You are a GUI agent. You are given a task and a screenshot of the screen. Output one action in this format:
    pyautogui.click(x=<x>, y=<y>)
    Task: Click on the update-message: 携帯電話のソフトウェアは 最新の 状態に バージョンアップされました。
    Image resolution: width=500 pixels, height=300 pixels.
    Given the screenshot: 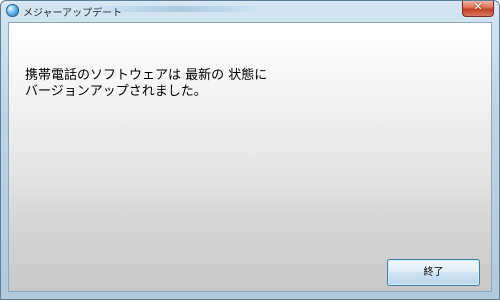 What is the action you would take?
    pyautogui.click(x=146, y=84)
    